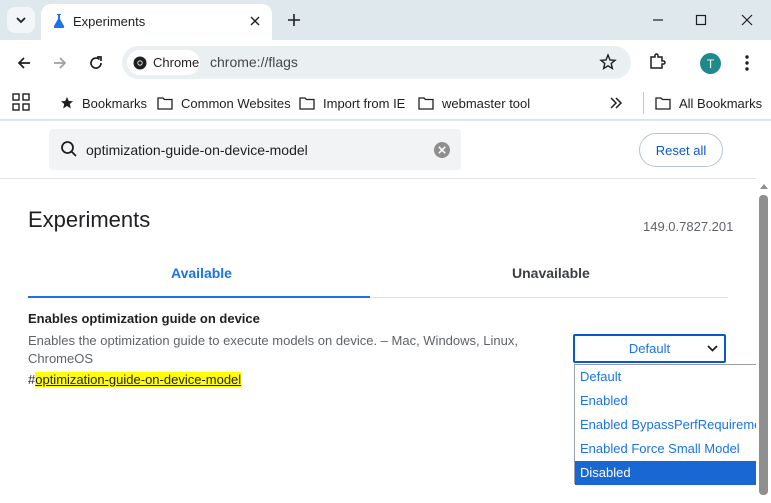 This screenshot has width=771, height=503. I want to click on minimize-icon, so click(658, 20).